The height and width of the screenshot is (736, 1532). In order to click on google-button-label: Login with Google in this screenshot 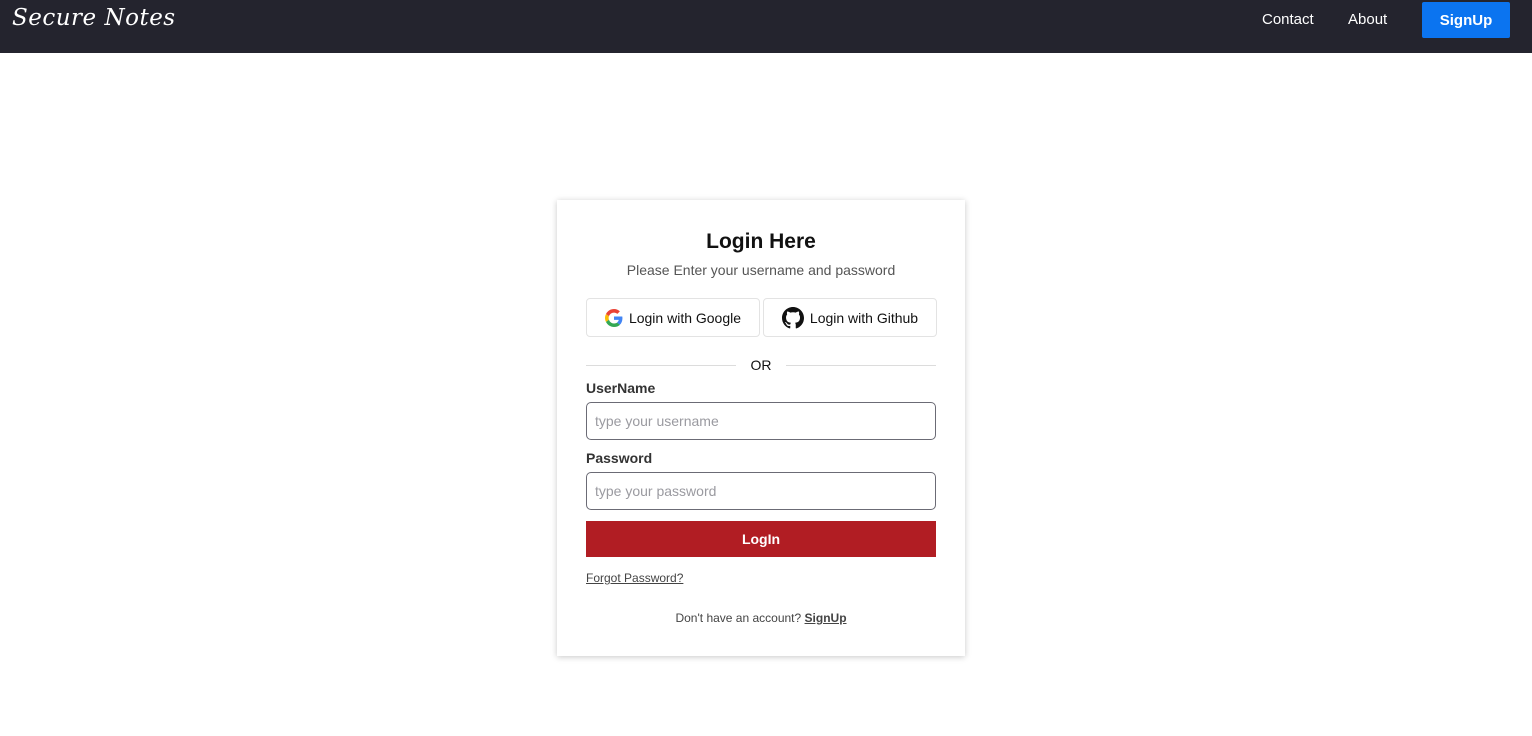, I will do `click(685, 317)`.